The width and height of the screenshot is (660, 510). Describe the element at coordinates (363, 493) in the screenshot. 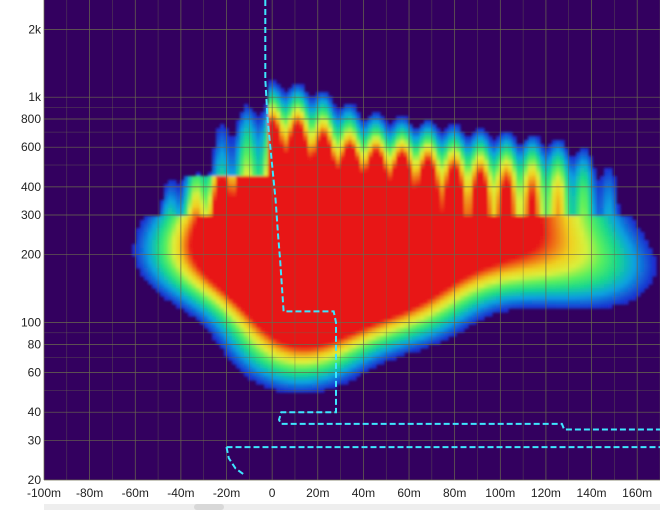

I see `x-tick-label: 40m` at that location.